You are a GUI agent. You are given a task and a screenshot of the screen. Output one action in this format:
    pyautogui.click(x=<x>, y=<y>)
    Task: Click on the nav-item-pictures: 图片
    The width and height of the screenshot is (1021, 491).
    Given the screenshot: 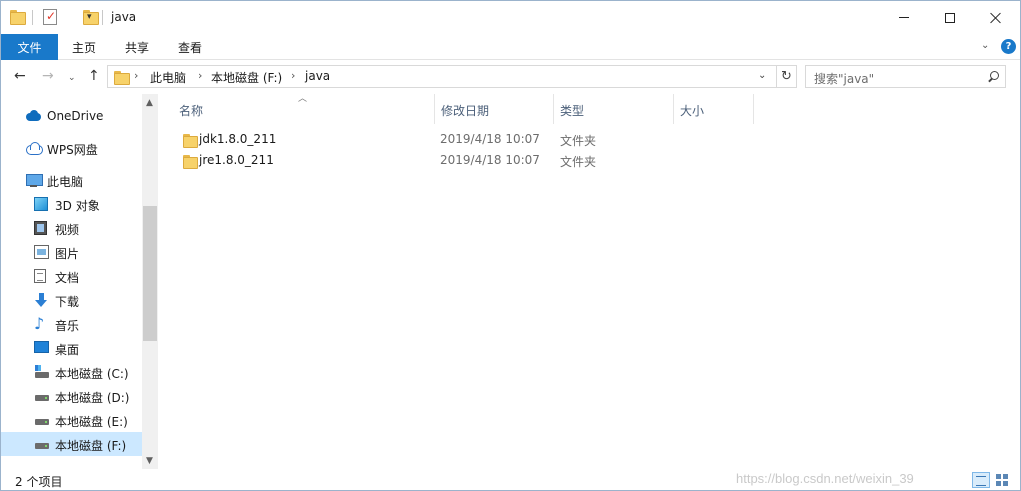 What is the action you would take?
    pyautogui.click(x=71, y=252)
    